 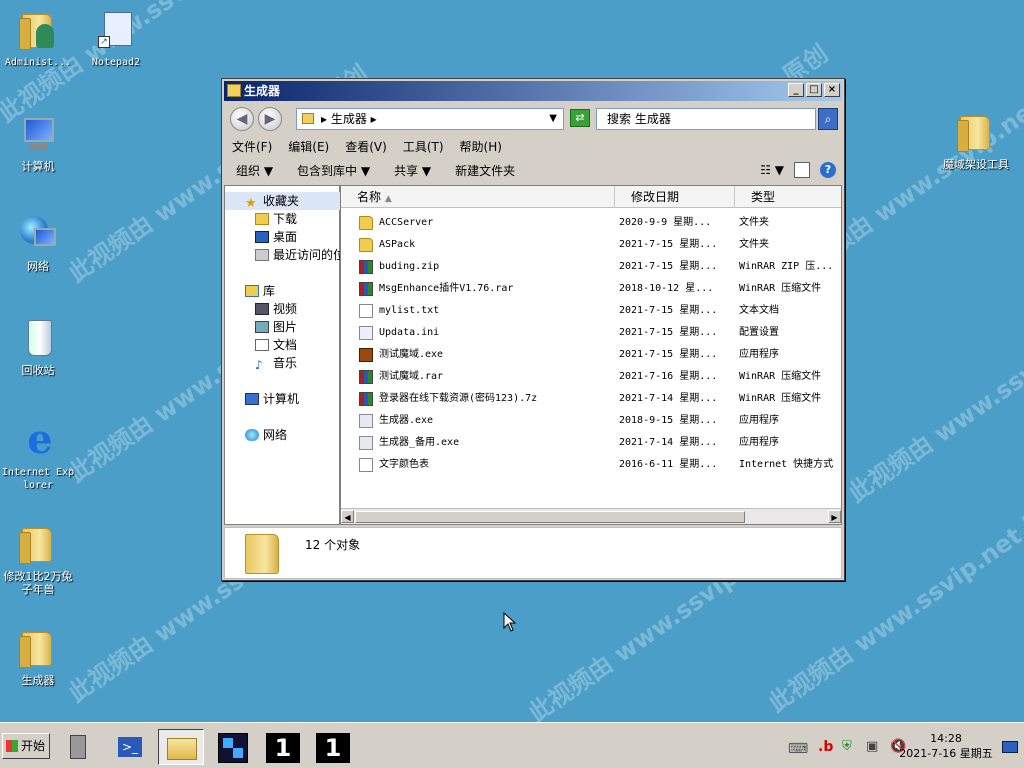 What do you see at coordinates (706, 119) in the screenshot?
I see `search-input: 搜索 生成器` at bounding box center [706, 119].